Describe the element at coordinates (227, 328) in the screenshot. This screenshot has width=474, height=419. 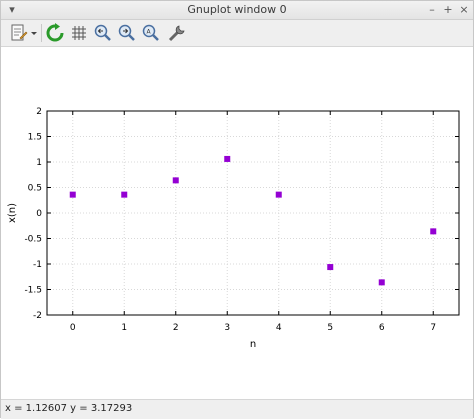
I see `x-tick-label: 3` at that location.